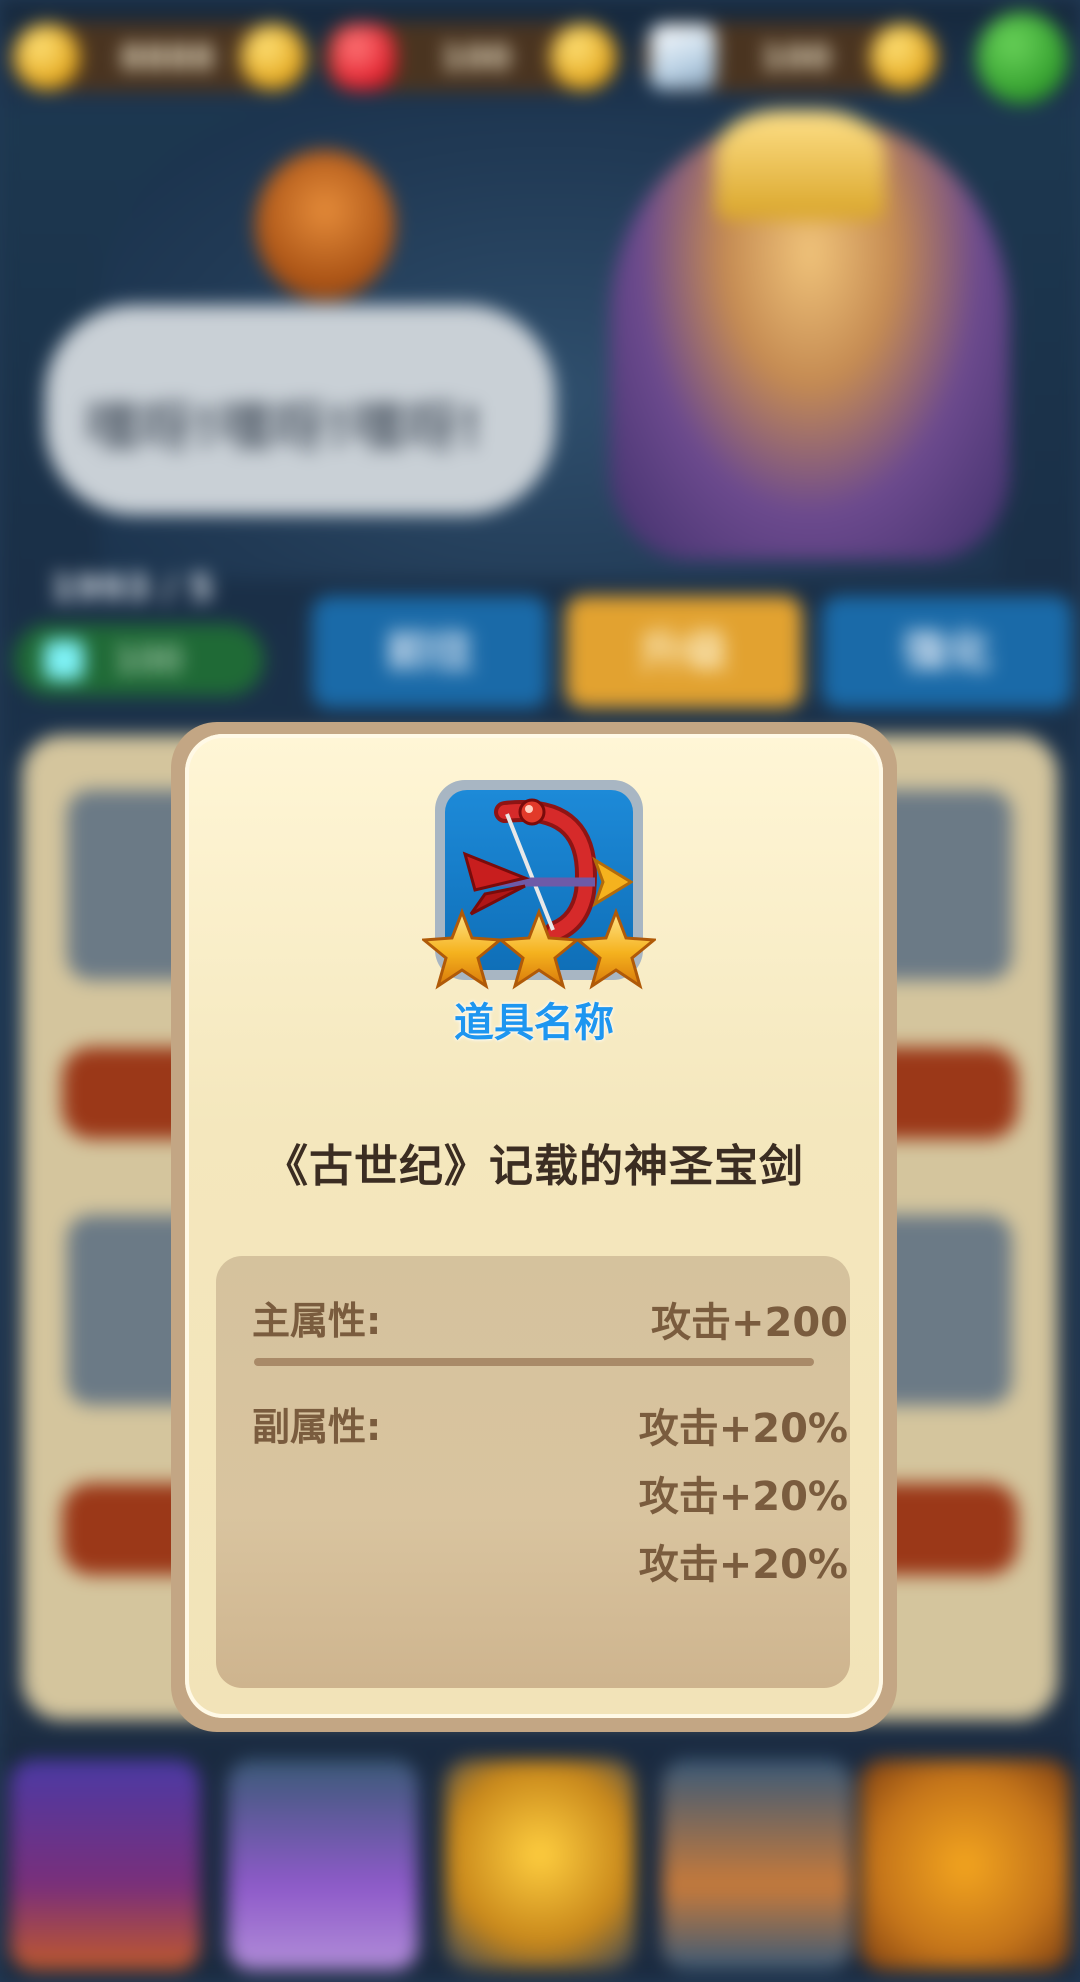 This screenshot has height=1982, width=1080. I want to click on star-rating, so click(539, 949).